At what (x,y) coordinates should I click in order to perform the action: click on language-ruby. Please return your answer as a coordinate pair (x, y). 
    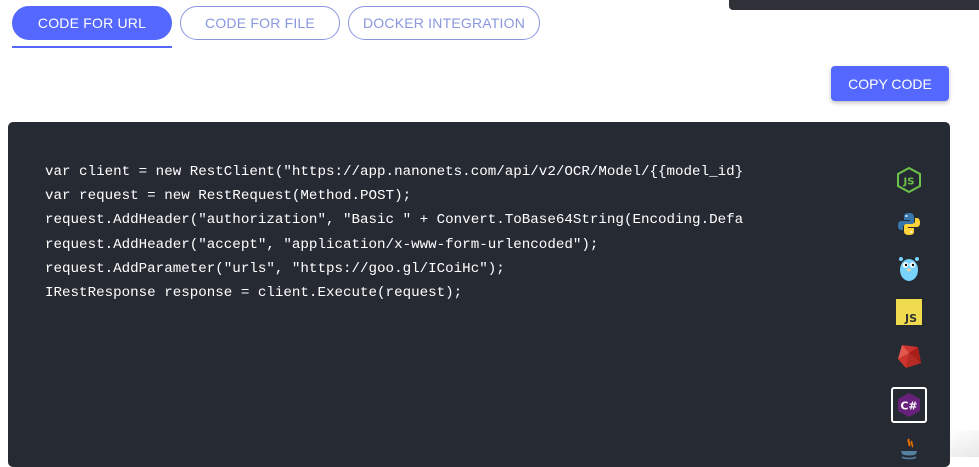
    Looking at the image, I should click on (909, 356).